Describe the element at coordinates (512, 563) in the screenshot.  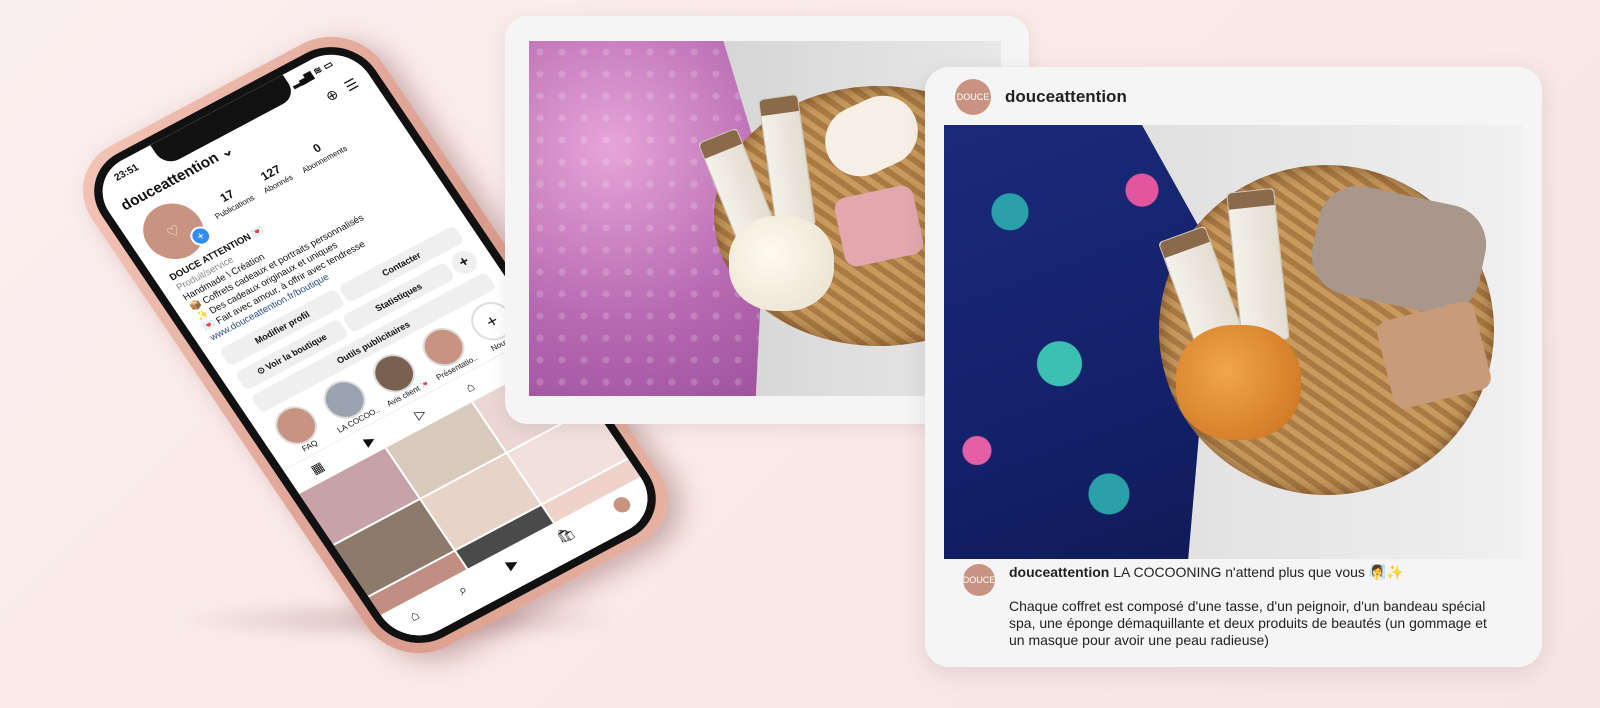
I see `reels-icon: ▶` at that location.